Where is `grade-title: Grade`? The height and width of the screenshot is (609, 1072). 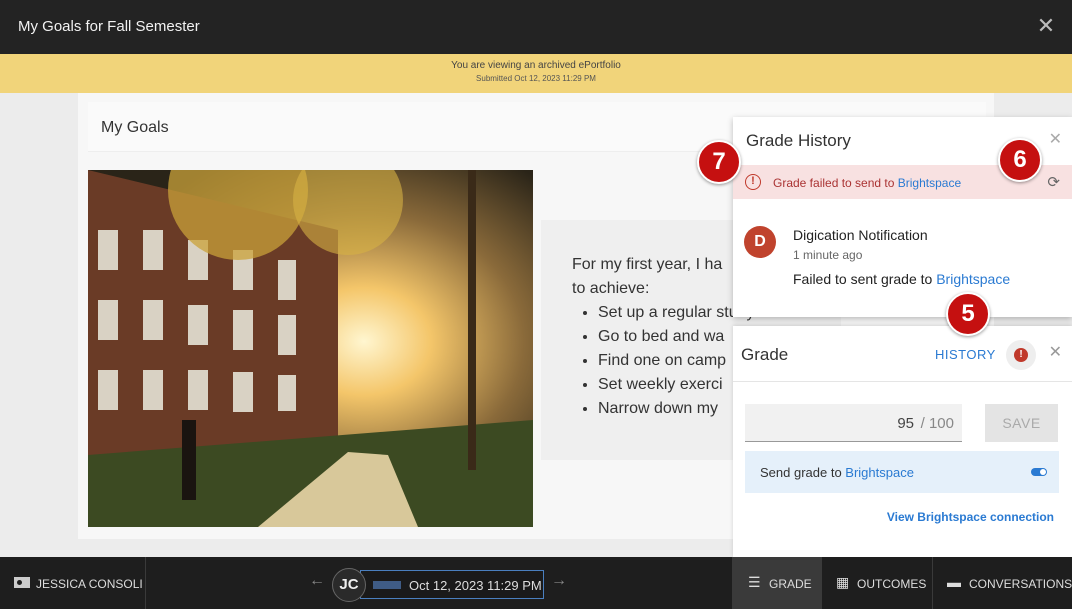 grade-title: Grade is located at coordinates (765, 354).